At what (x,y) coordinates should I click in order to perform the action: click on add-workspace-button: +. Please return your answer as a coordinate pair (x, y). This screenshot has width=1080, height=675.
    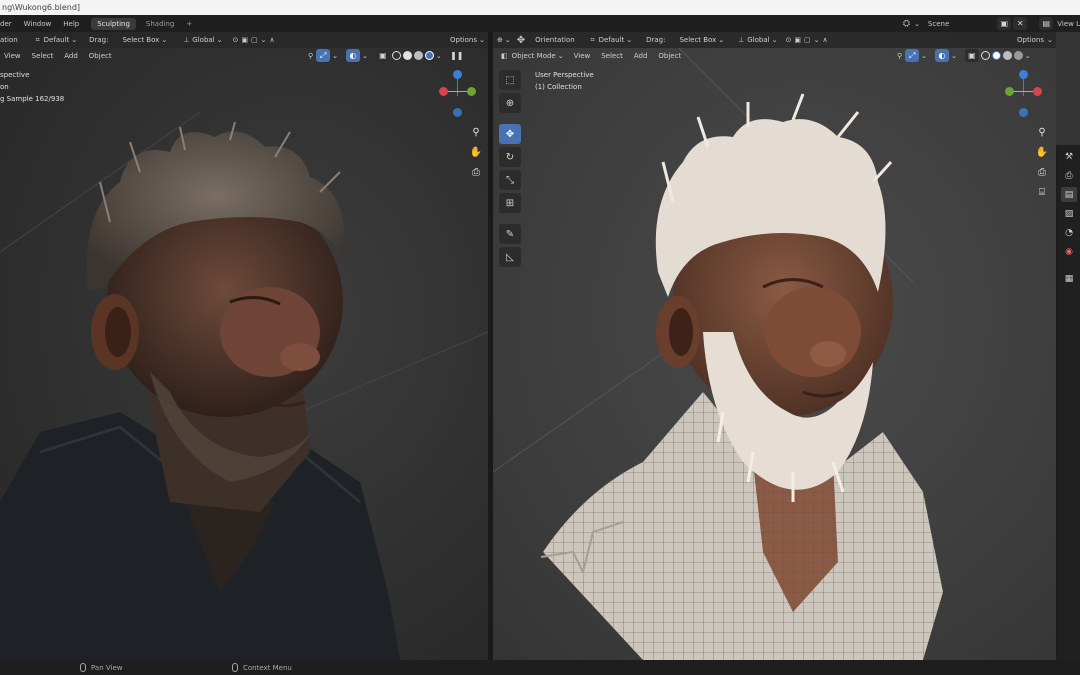
    Looking at the image, I should click on (189, 24).